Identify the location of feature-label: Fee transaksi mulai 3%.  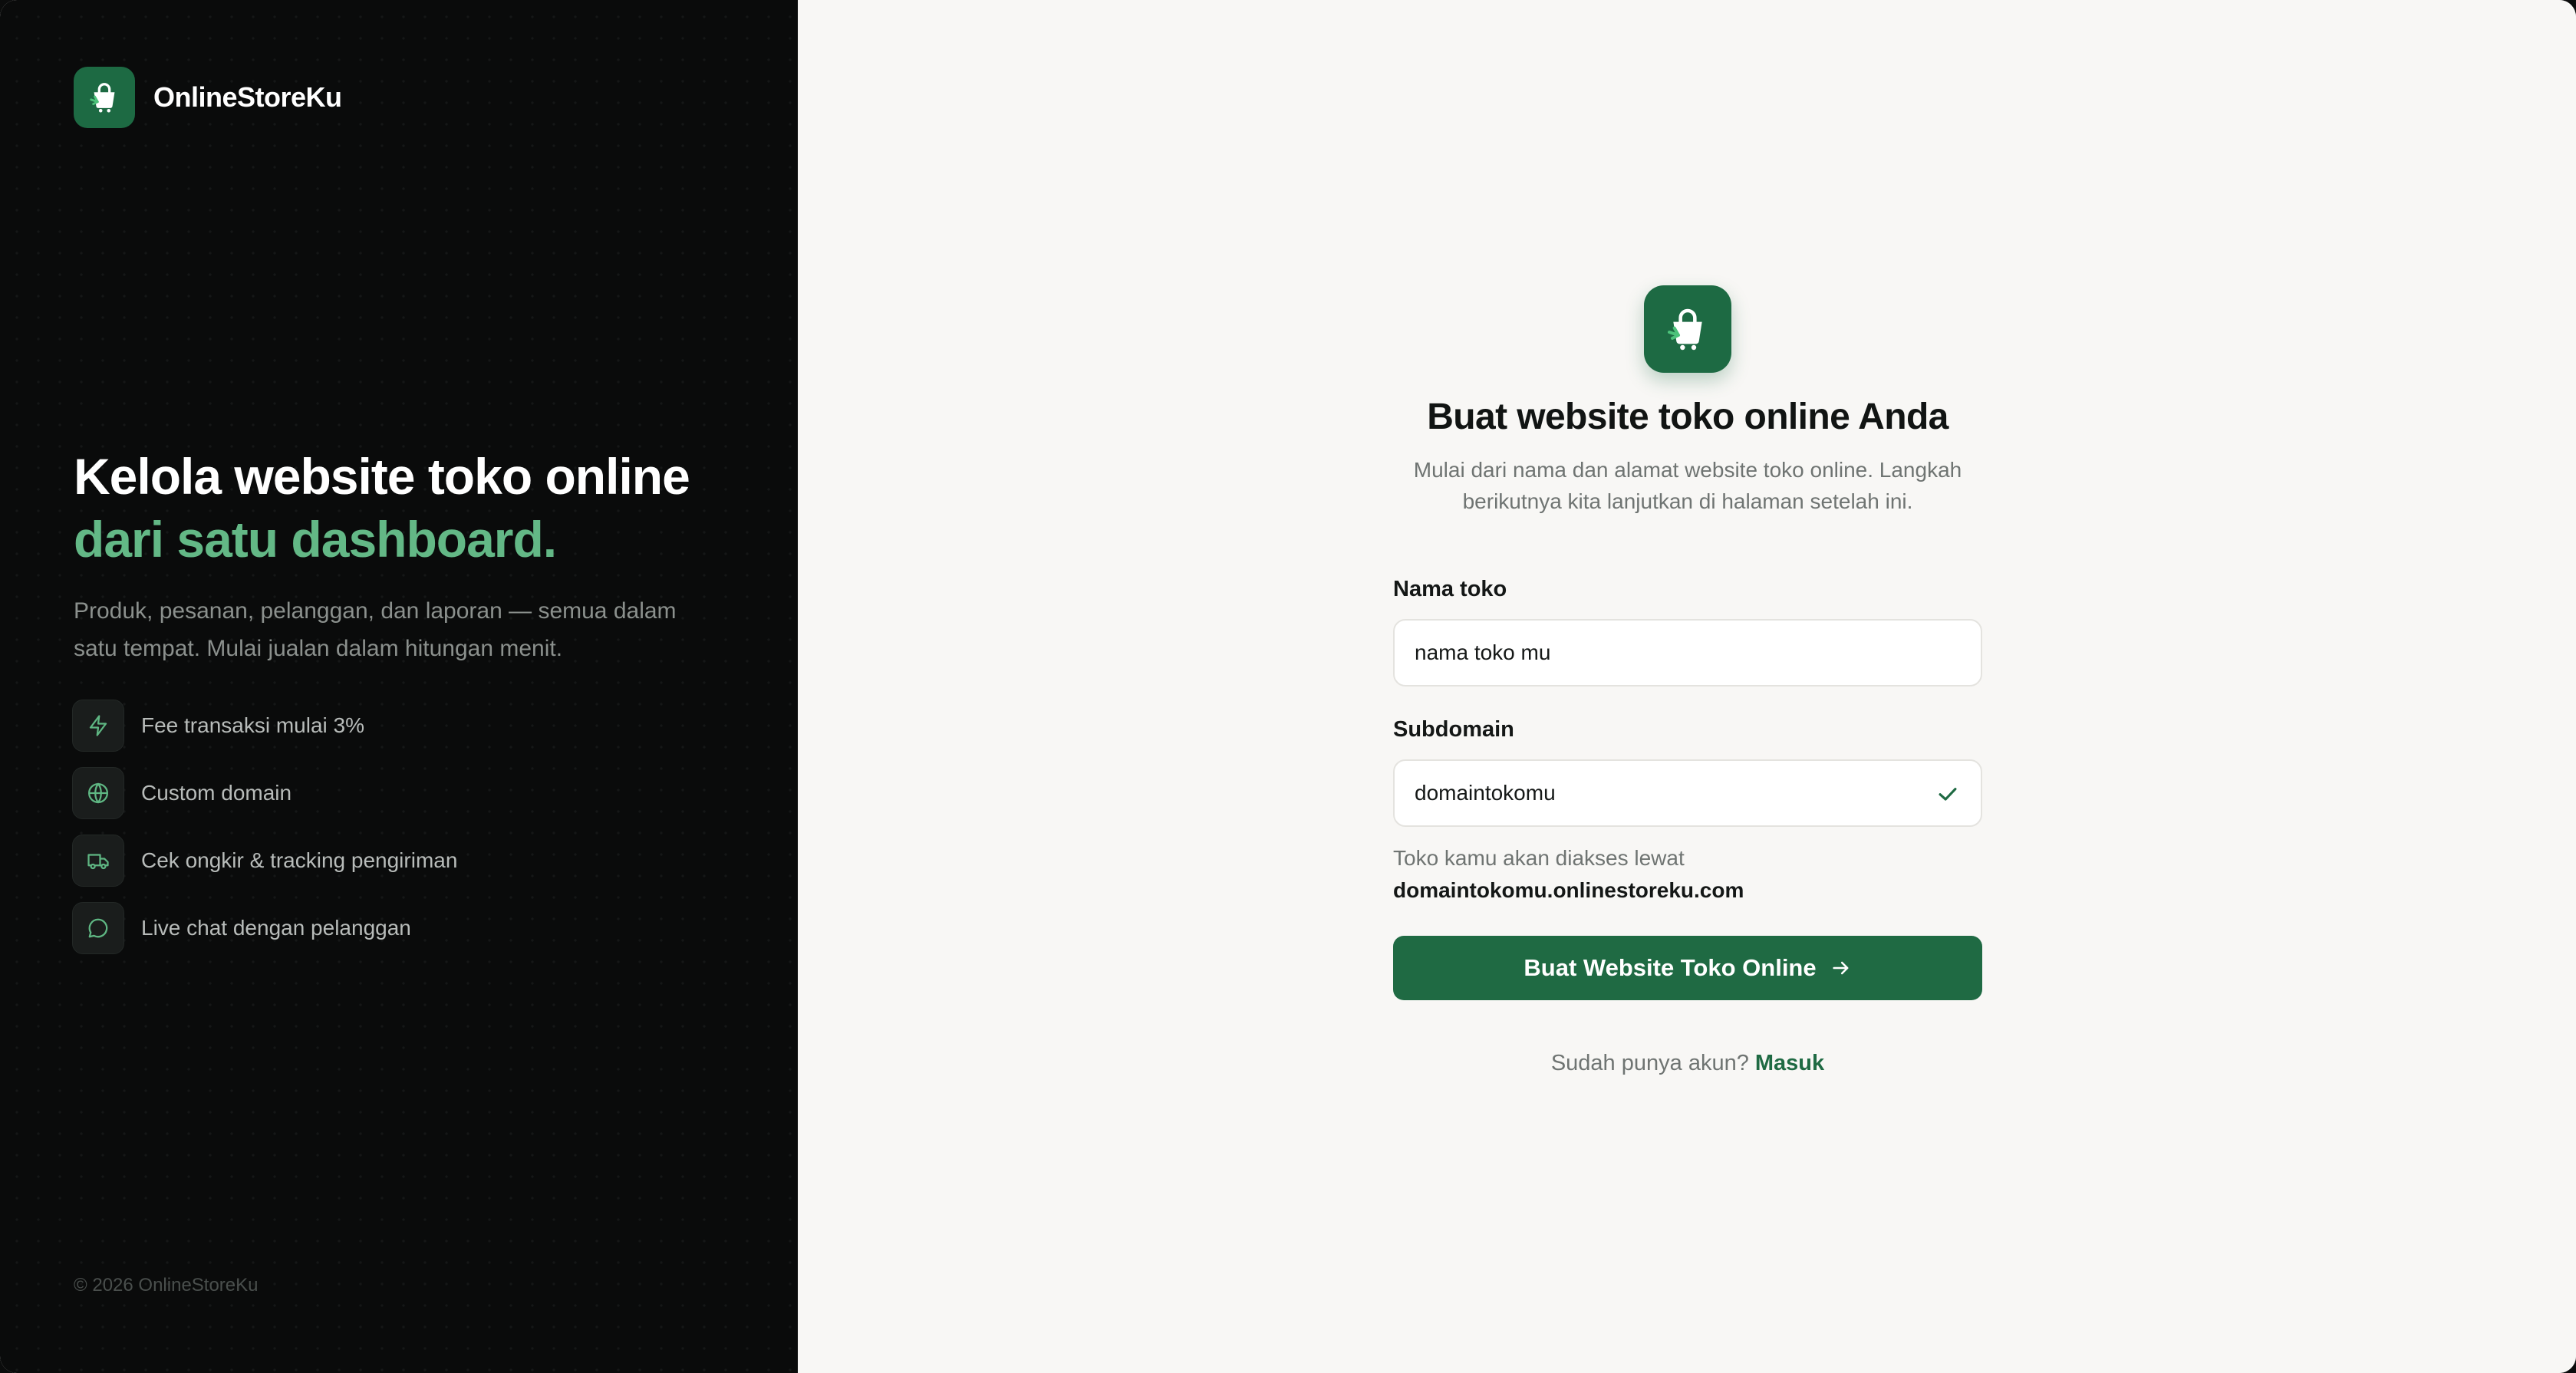
(253, 725).